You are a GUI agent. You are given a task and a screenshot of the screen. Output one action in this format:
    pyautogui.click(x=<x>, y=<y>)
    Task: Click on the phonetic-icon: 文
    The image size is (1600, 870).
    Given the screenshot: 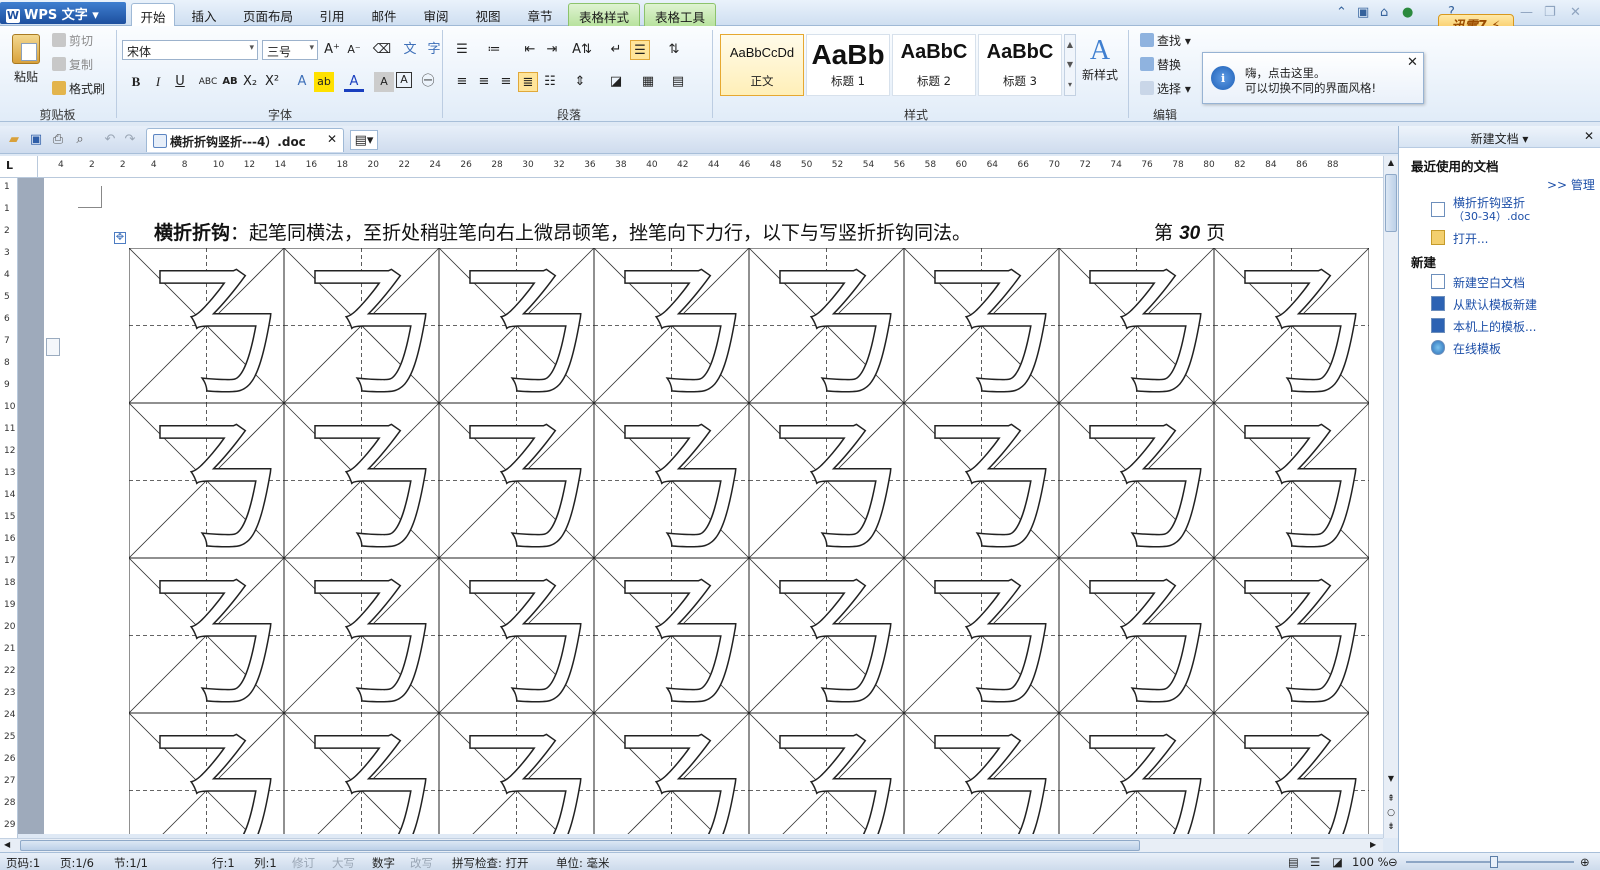 What is the action you would take?
    pyautogui.click(x=410, y=50)
    